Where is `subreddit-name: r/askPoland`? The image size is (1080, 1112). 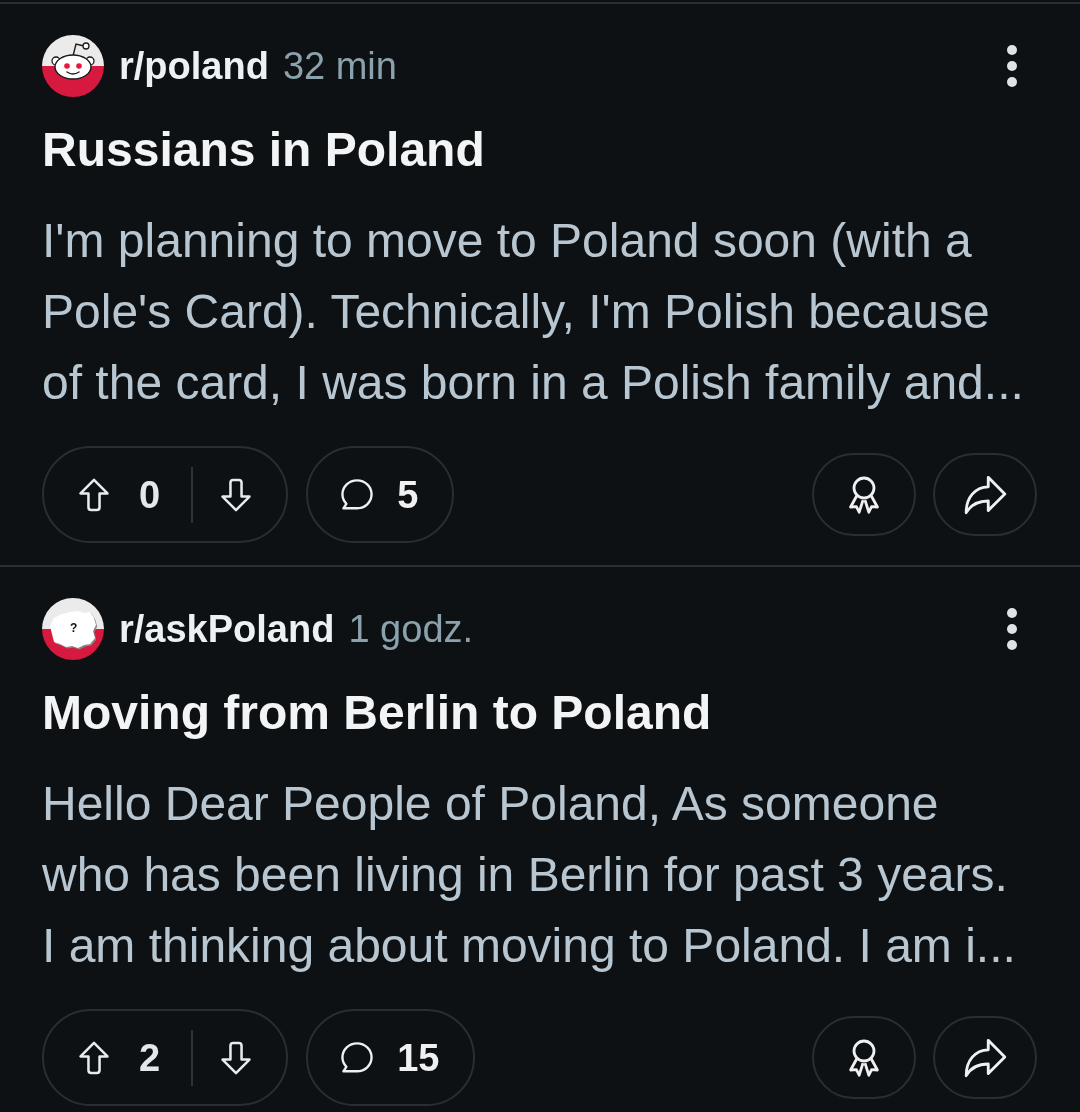 subreddit-name: r/askPoland is located at coordinates (227, 629).